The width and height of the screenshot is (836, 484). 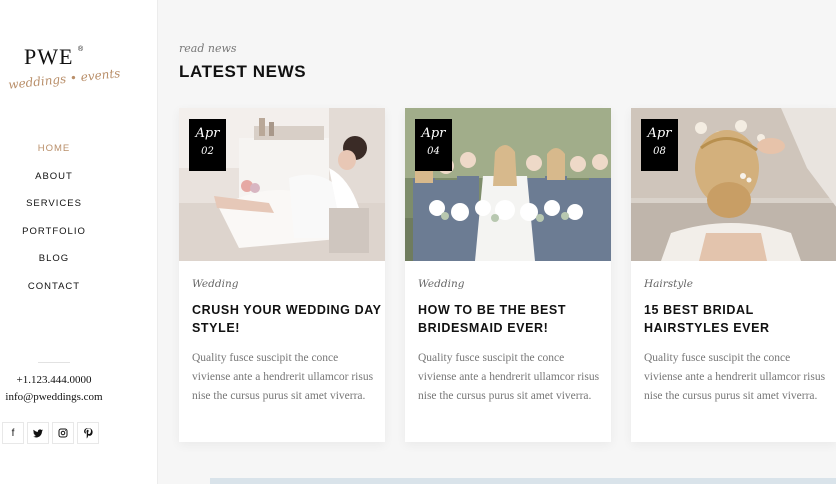 I want to click on nav-item-home: HOME, so click(x=54, y=154).